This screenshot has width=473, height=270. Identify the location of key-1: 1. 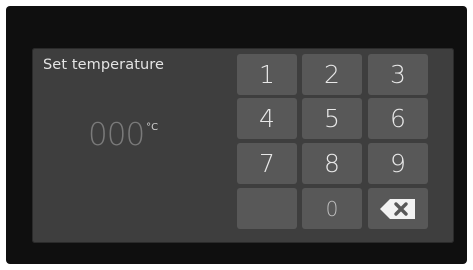
(267, 74).